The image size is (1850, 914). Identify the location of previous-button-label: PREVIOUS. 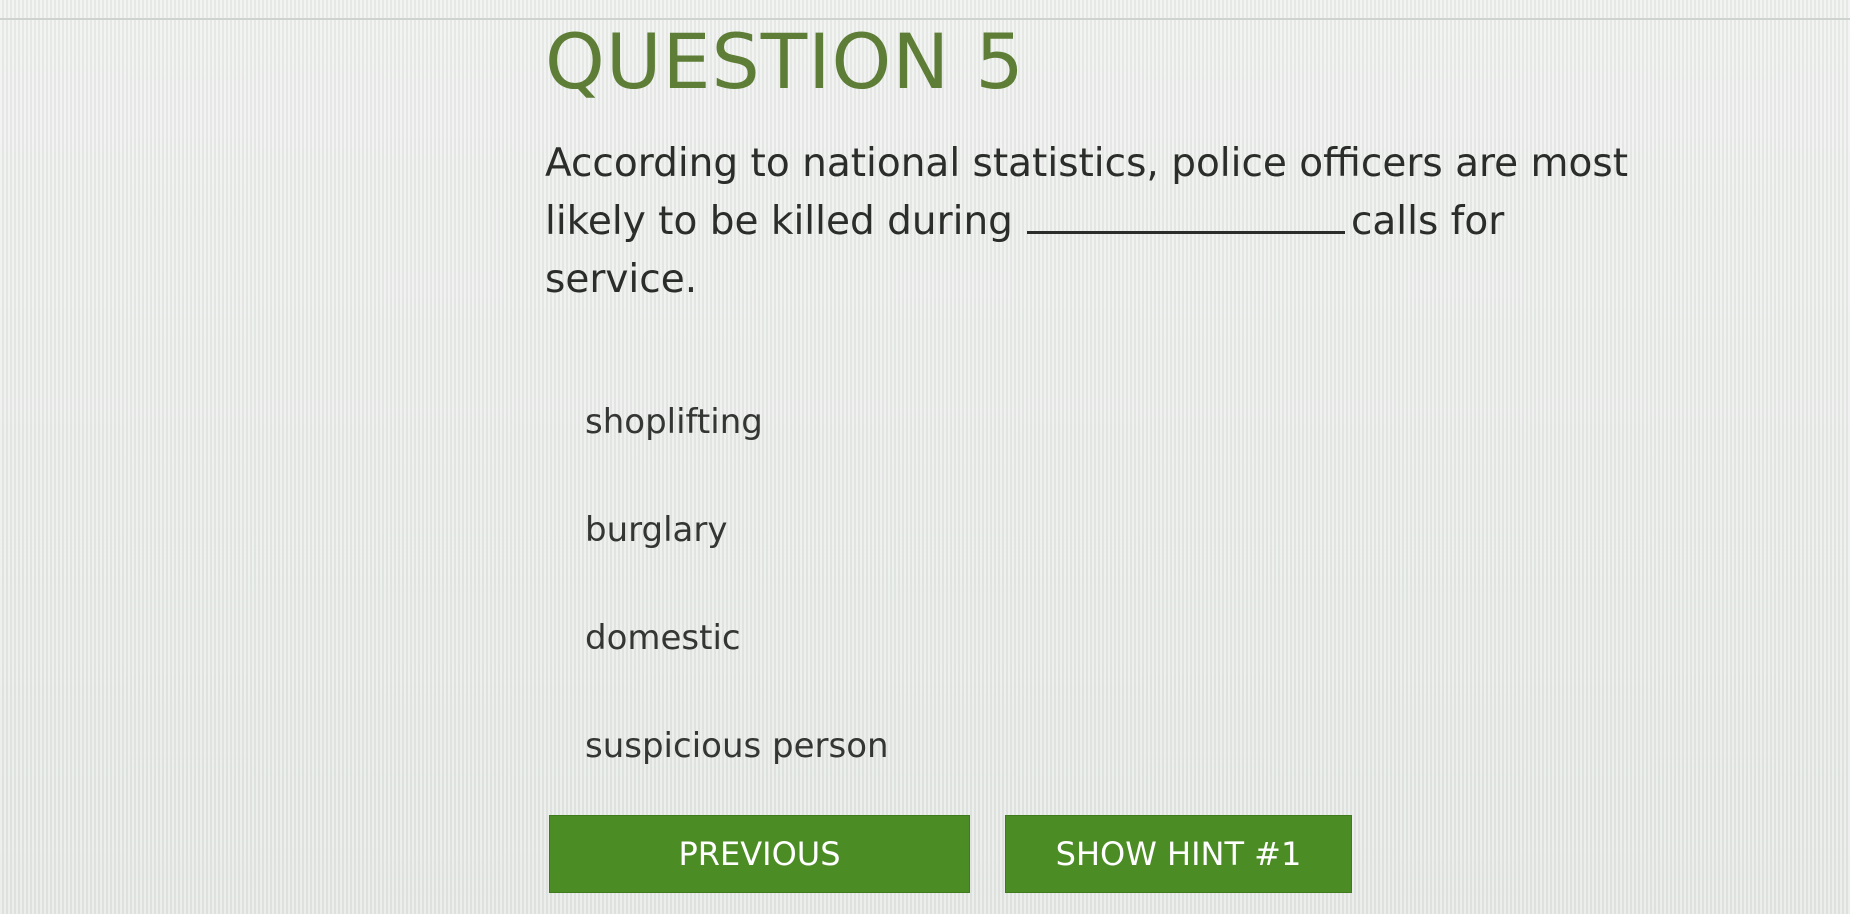
(759, 854).